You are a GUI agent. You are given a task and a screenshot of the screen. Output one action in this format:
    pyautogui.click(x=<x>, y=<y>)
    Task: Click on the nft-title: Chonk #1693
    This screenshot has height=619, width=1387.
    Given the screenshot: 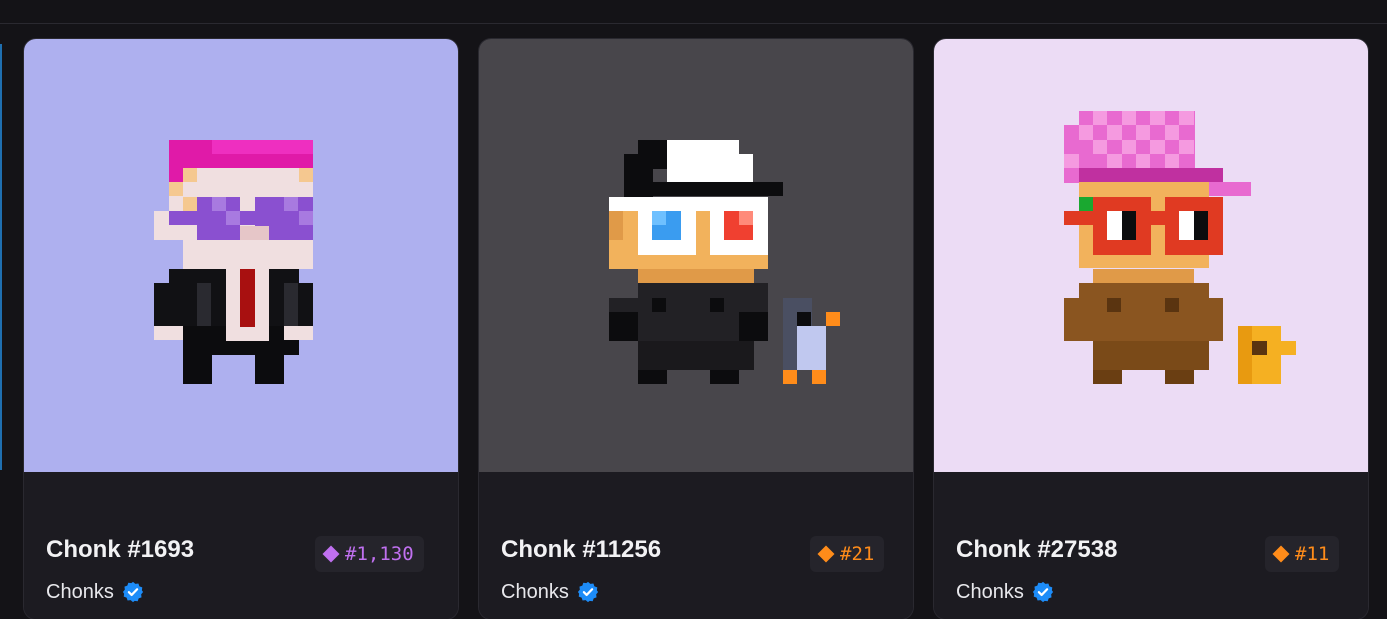 What is the action you would take?
    pyautogui.click(x=120, y=550)
    